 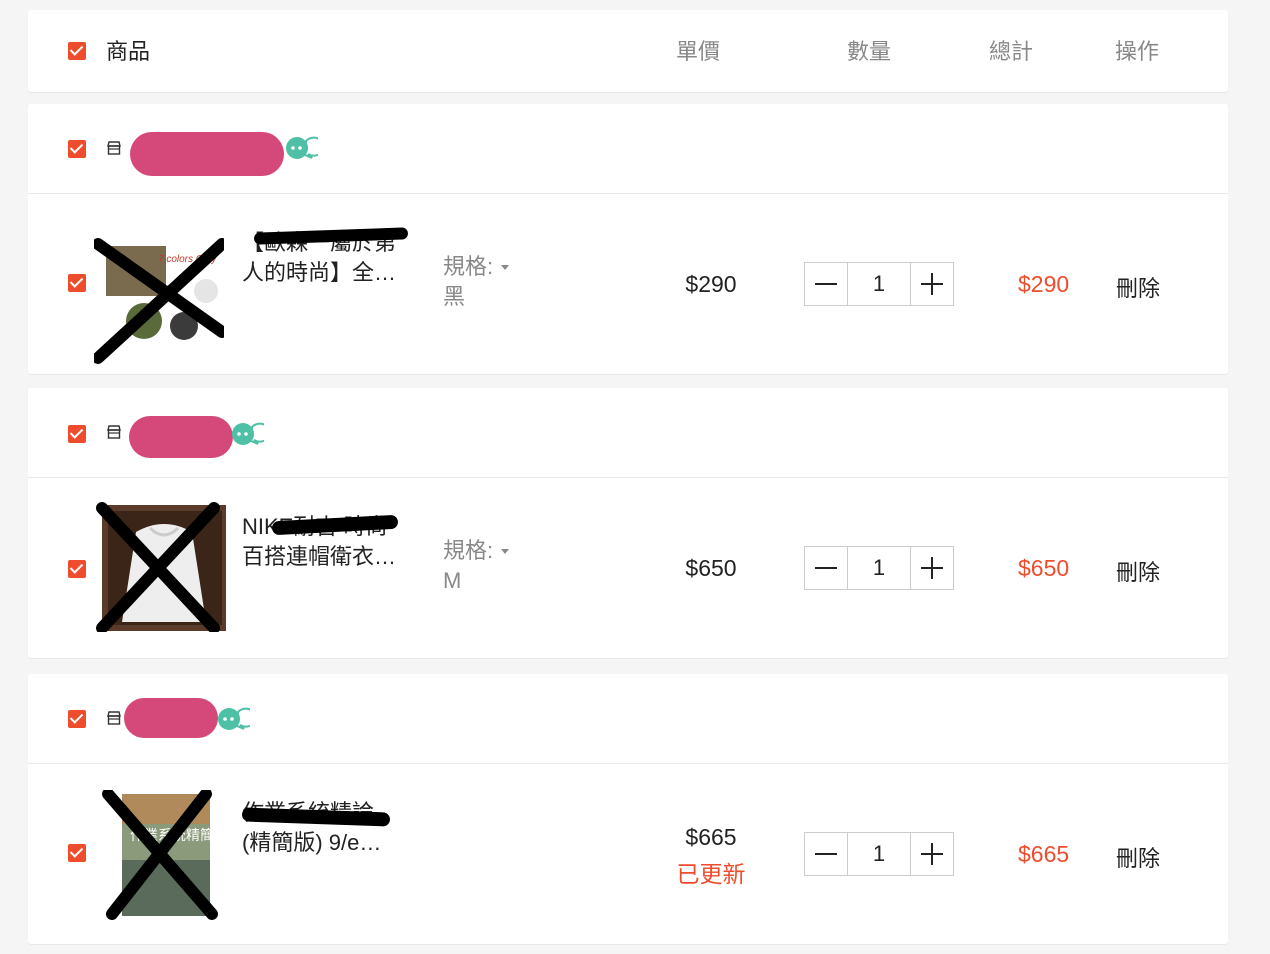 I want to click on variation-selector: 規格: M, so click(x=476, y=566).